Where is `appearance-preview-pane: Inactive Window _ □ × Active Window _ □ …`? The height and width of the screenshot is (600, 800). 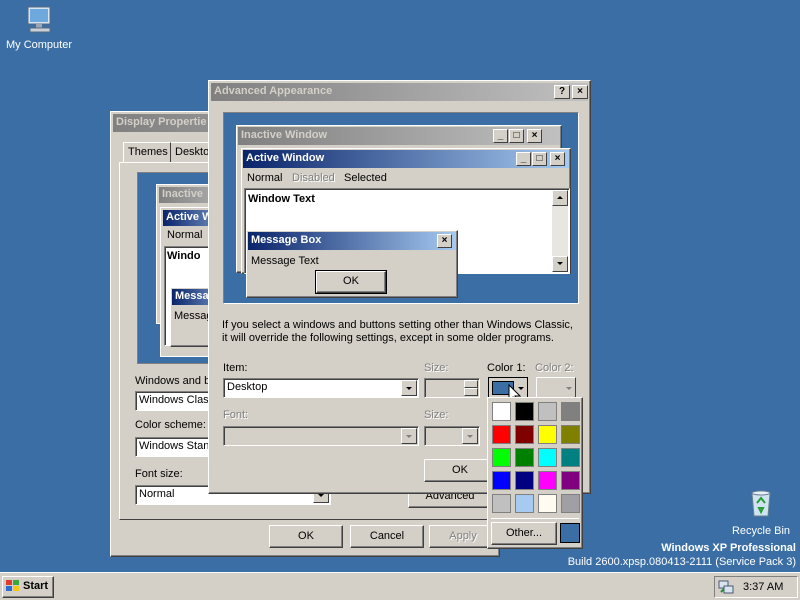
appearance-preview-pane: Inactive Window _ □ × Active Window _ □ … is located at coordinates (401, 208).